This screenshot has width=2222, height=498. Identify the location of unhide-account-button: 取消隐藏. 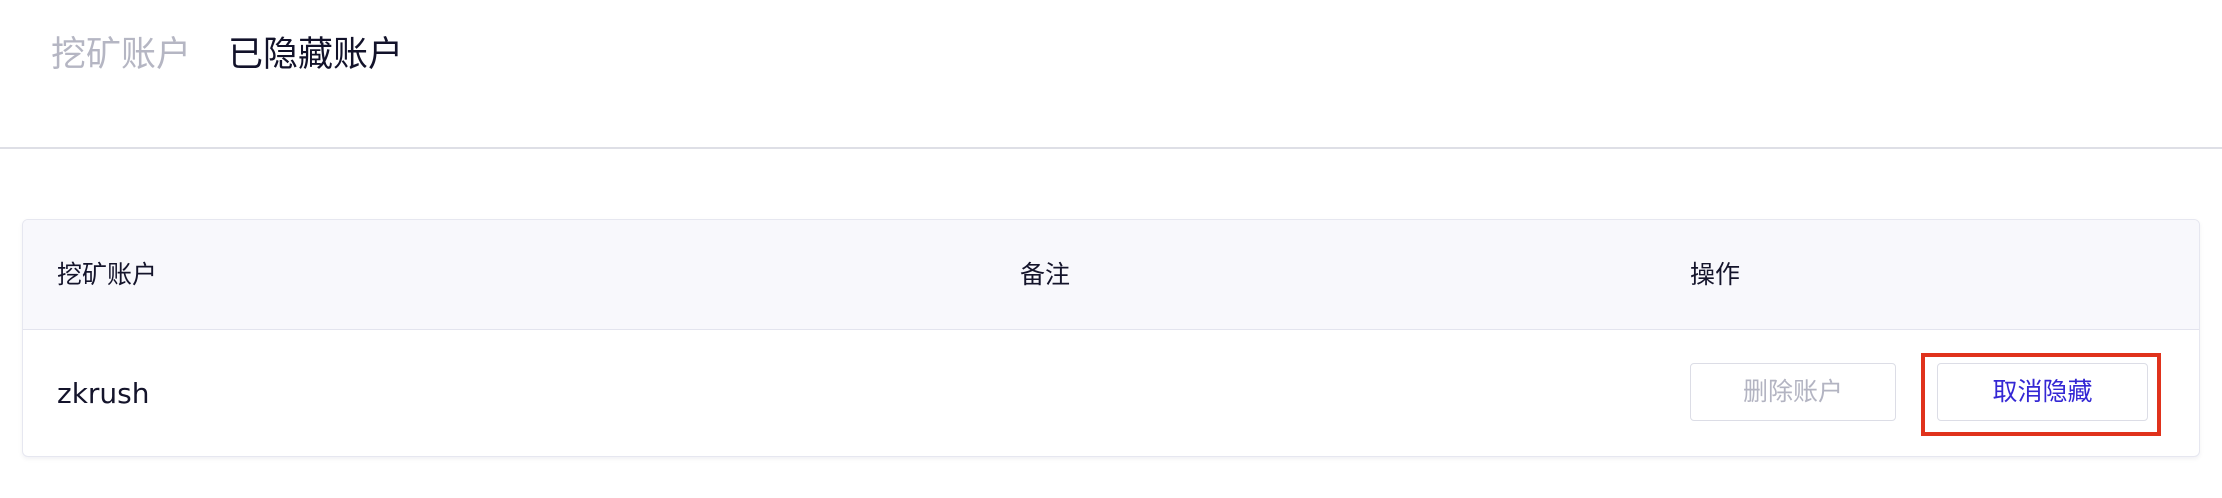
(2042, 392).